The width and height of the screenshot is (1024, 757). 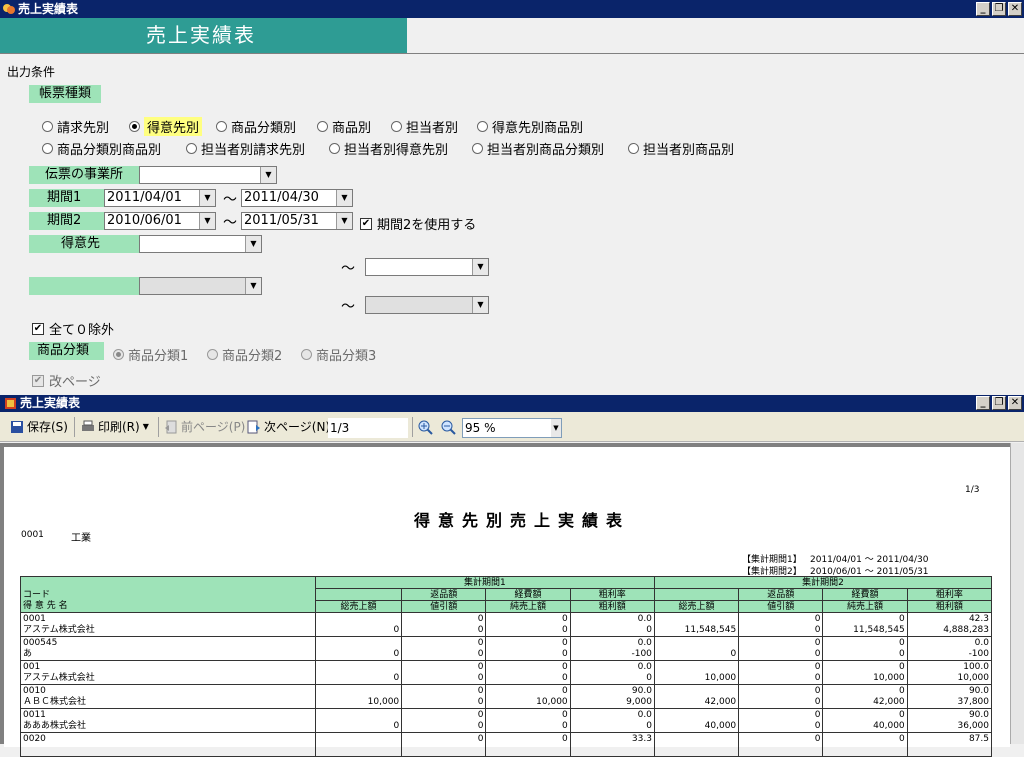 I want to click on table-row, so click(x=506, y=750).